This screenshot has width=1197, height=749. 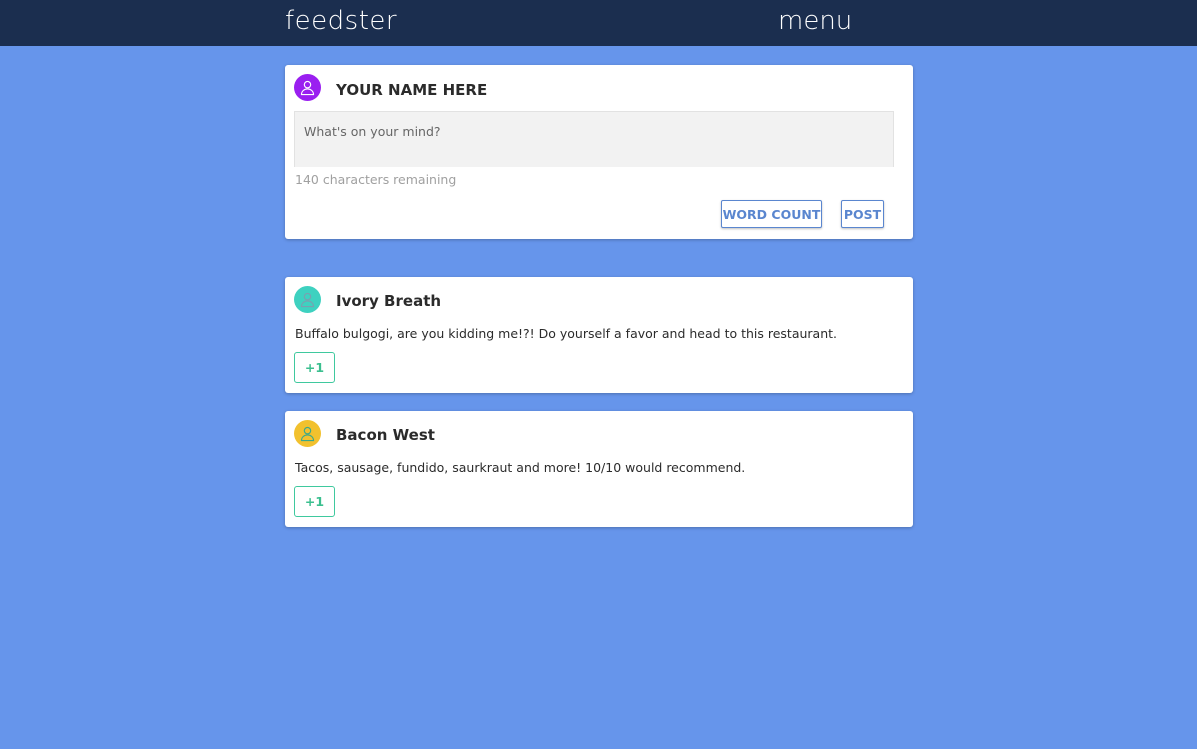 What do you see at coordinates (771, 214) in the screenshot?
I see `word-count-button: WORD COUNT` at bounding box center [771, 214].